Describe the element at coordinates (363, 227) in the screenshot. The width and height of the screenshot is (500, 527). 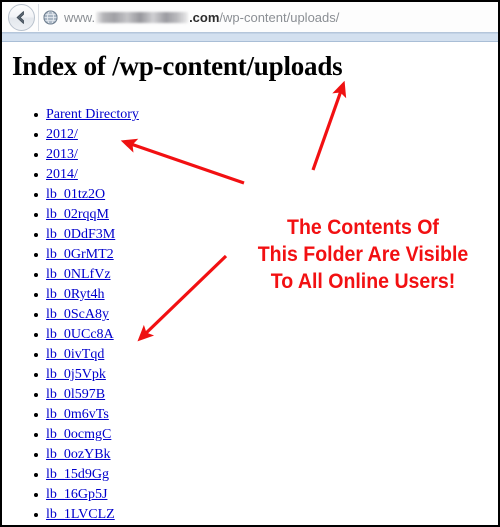
I see `annotation-line-1: The Contents Of` at that location.